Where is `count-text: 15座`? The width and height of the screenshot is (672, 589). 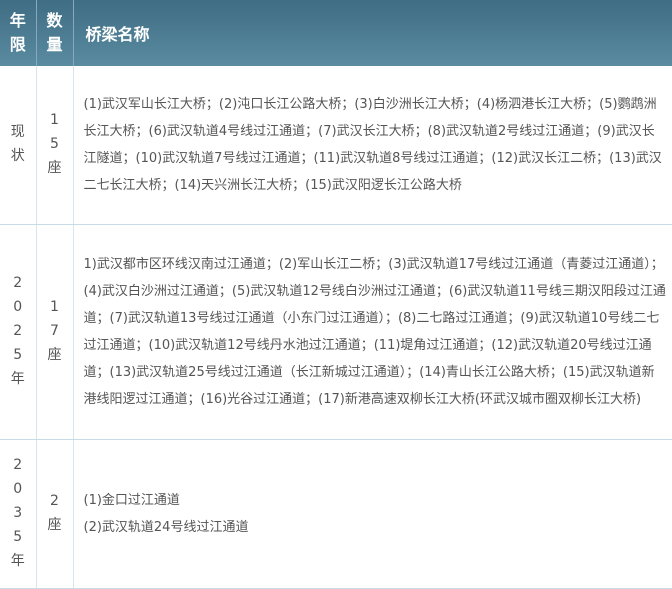 count-text: 15座 is located at coordinates (54, 144).